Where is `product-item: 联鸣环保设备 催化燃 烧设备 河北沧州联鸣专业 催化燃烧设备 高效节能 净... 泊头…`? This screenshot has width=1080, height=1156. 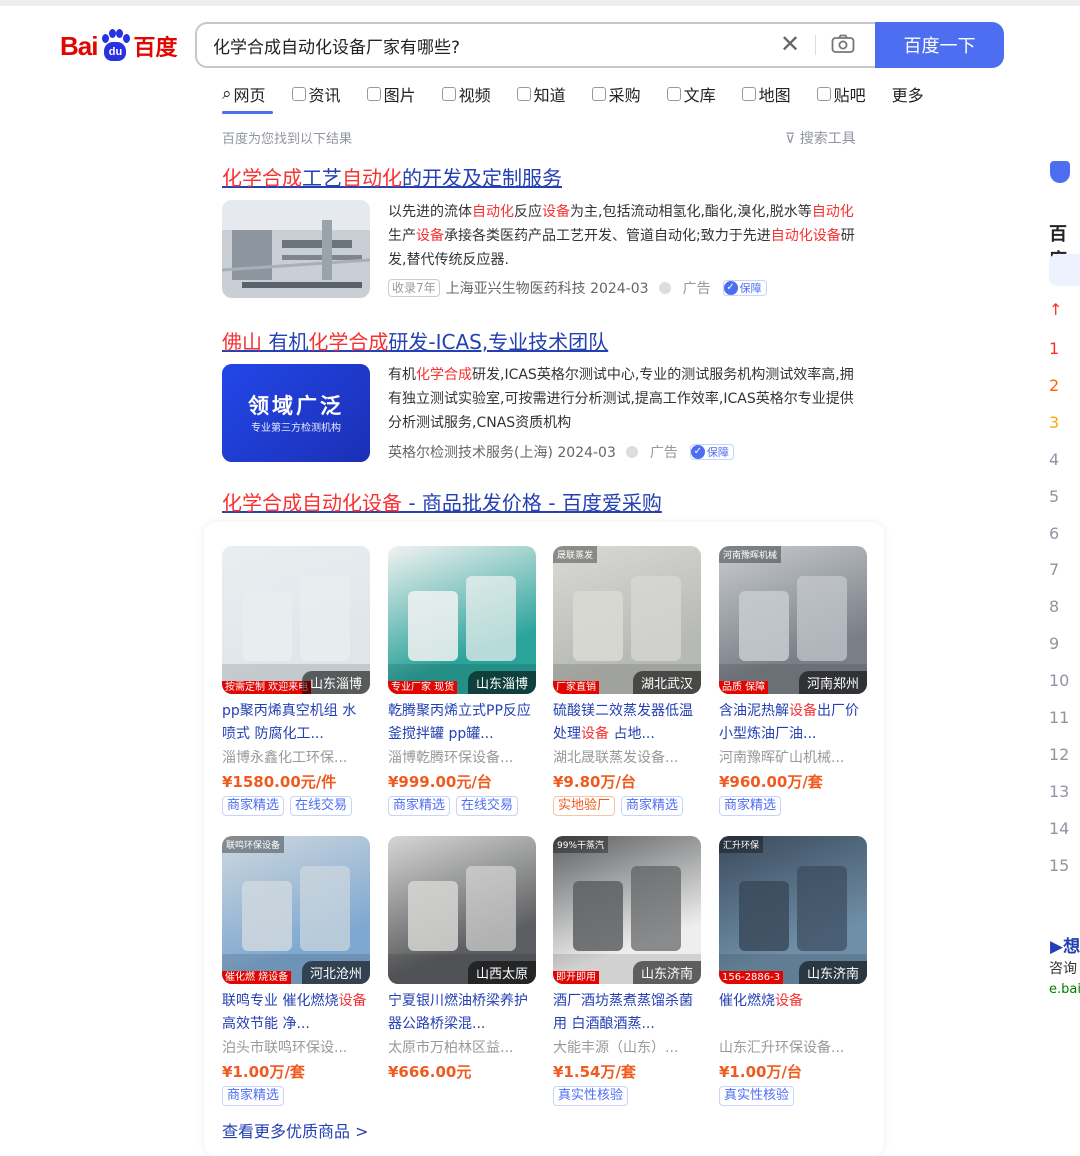
product-item: 联鸣环保设备 催化燃 烧设备 河北沧州联鸣专业 催化燃烧设备 高效节能 净... 泊头… is located at coordinates (296, 971).